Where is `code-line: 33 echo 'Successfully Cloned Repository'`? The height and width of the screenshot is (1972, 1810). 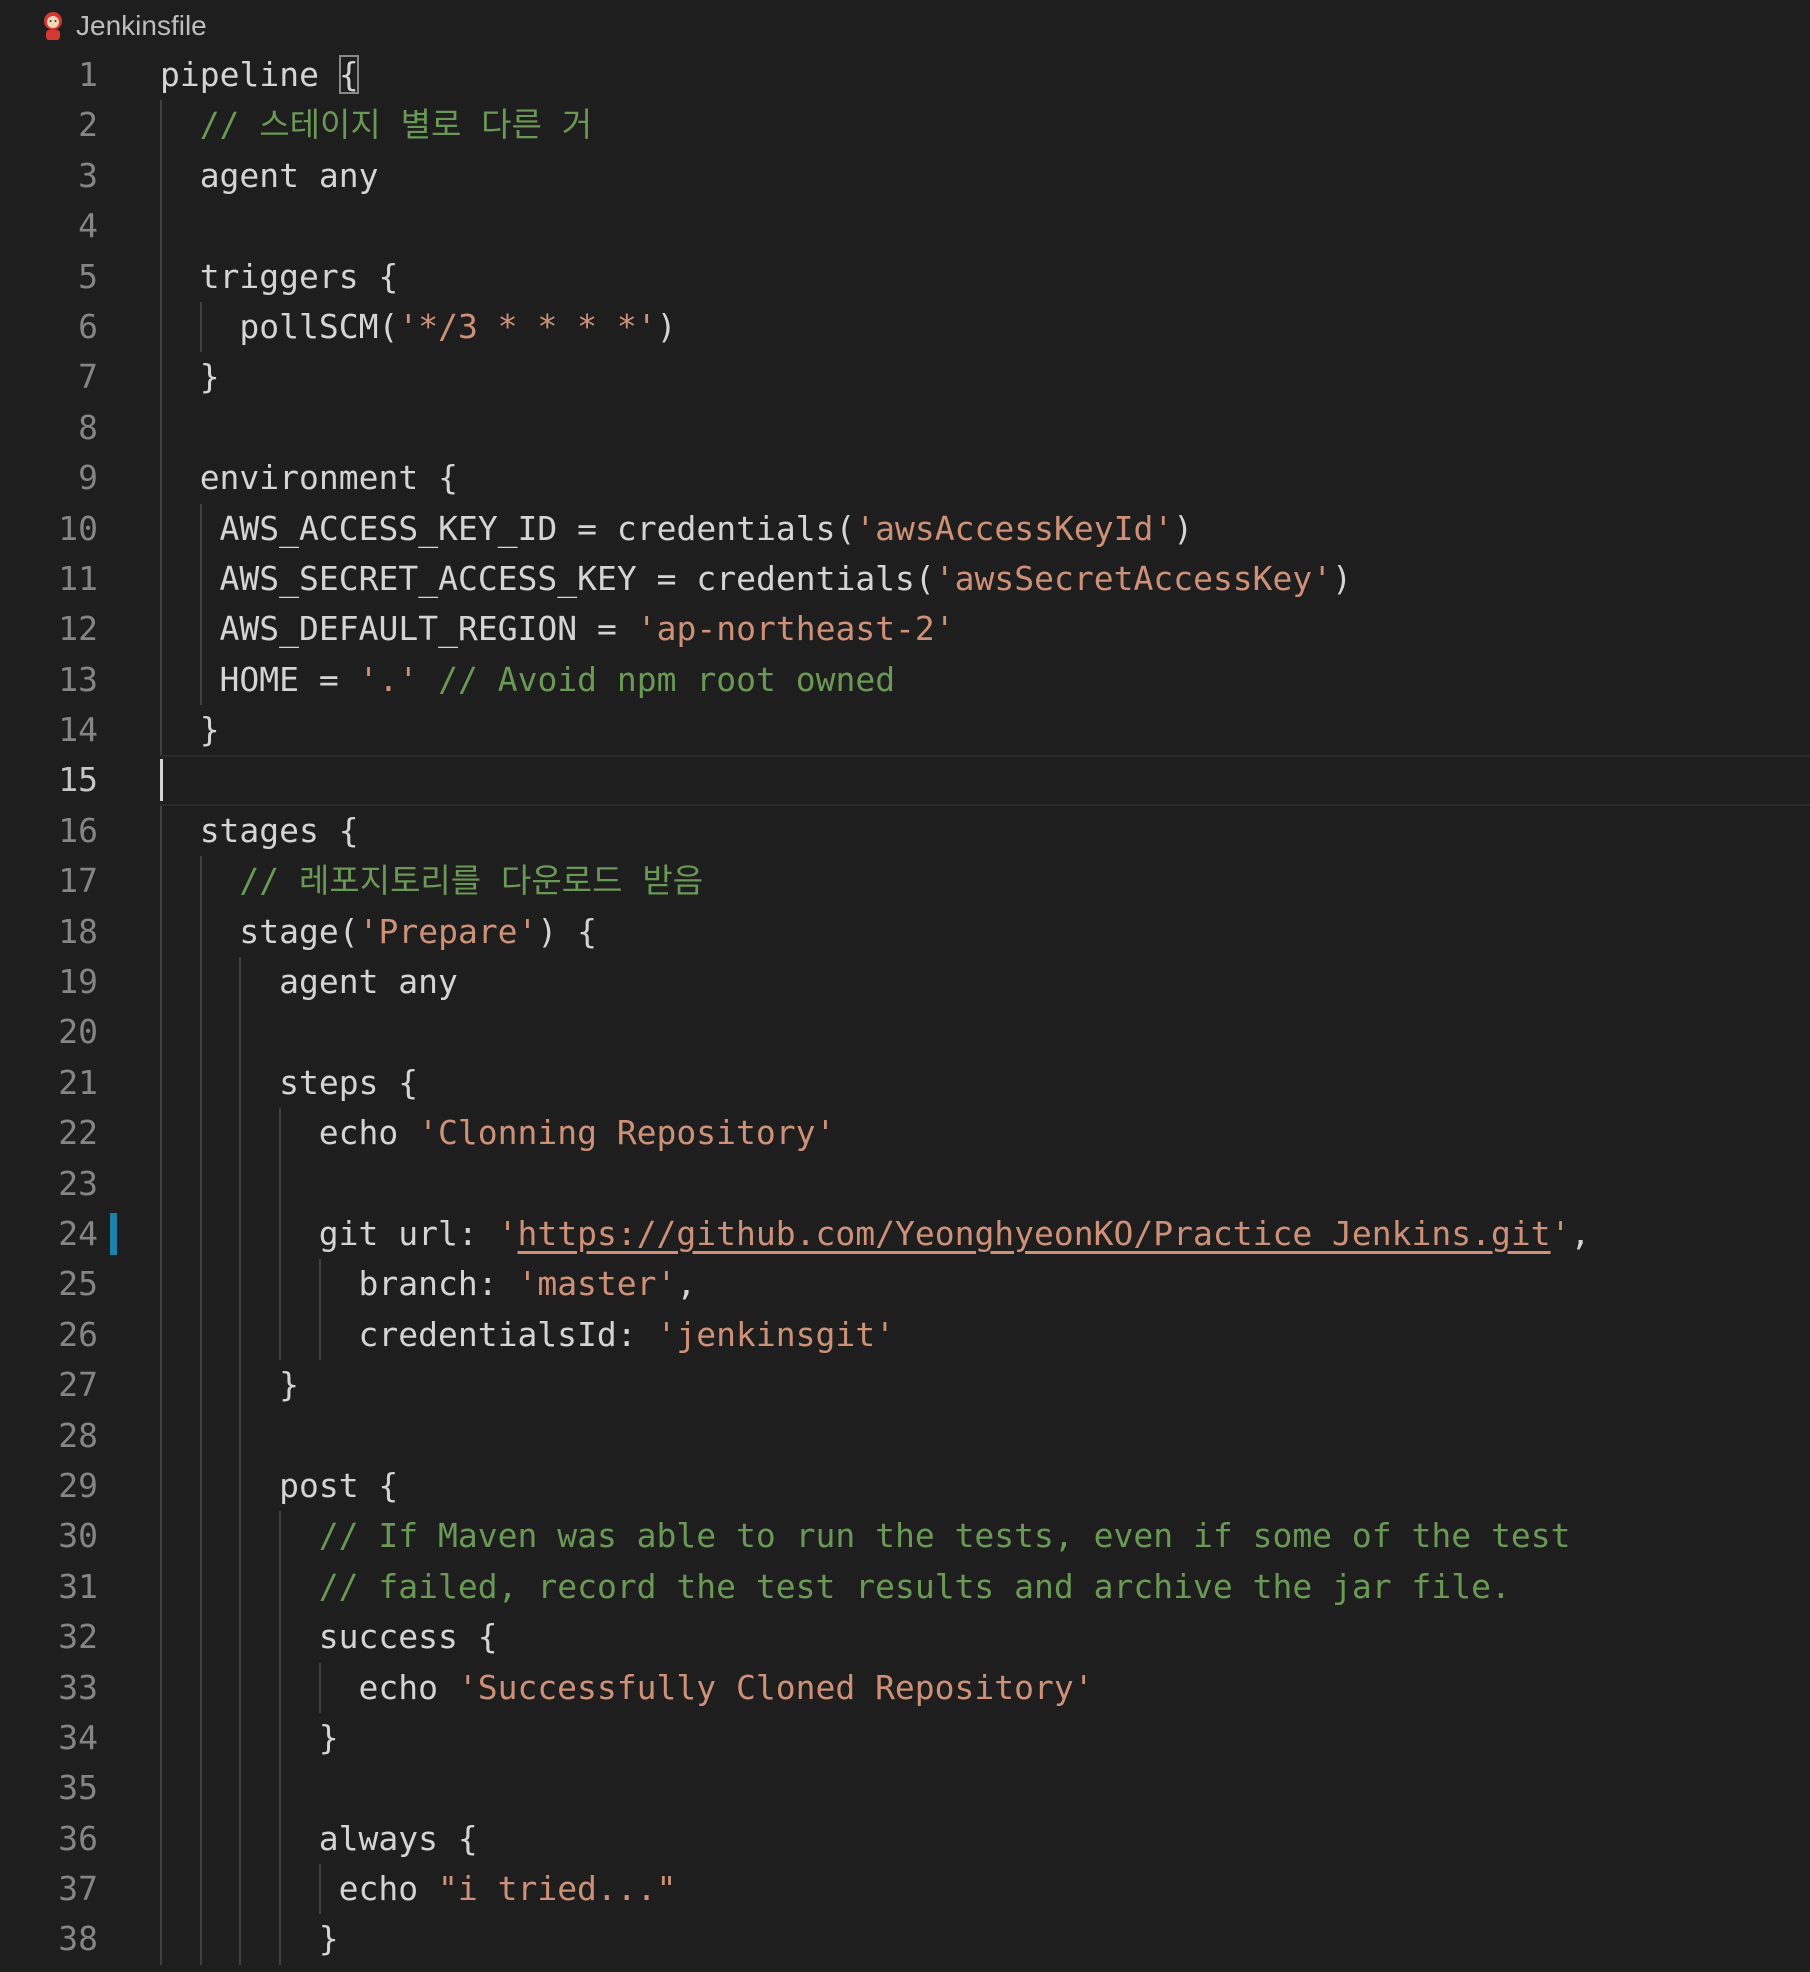 code-line: 33 echo 'Successfully Cloned Repository' is located at coordinates (905, 1687).